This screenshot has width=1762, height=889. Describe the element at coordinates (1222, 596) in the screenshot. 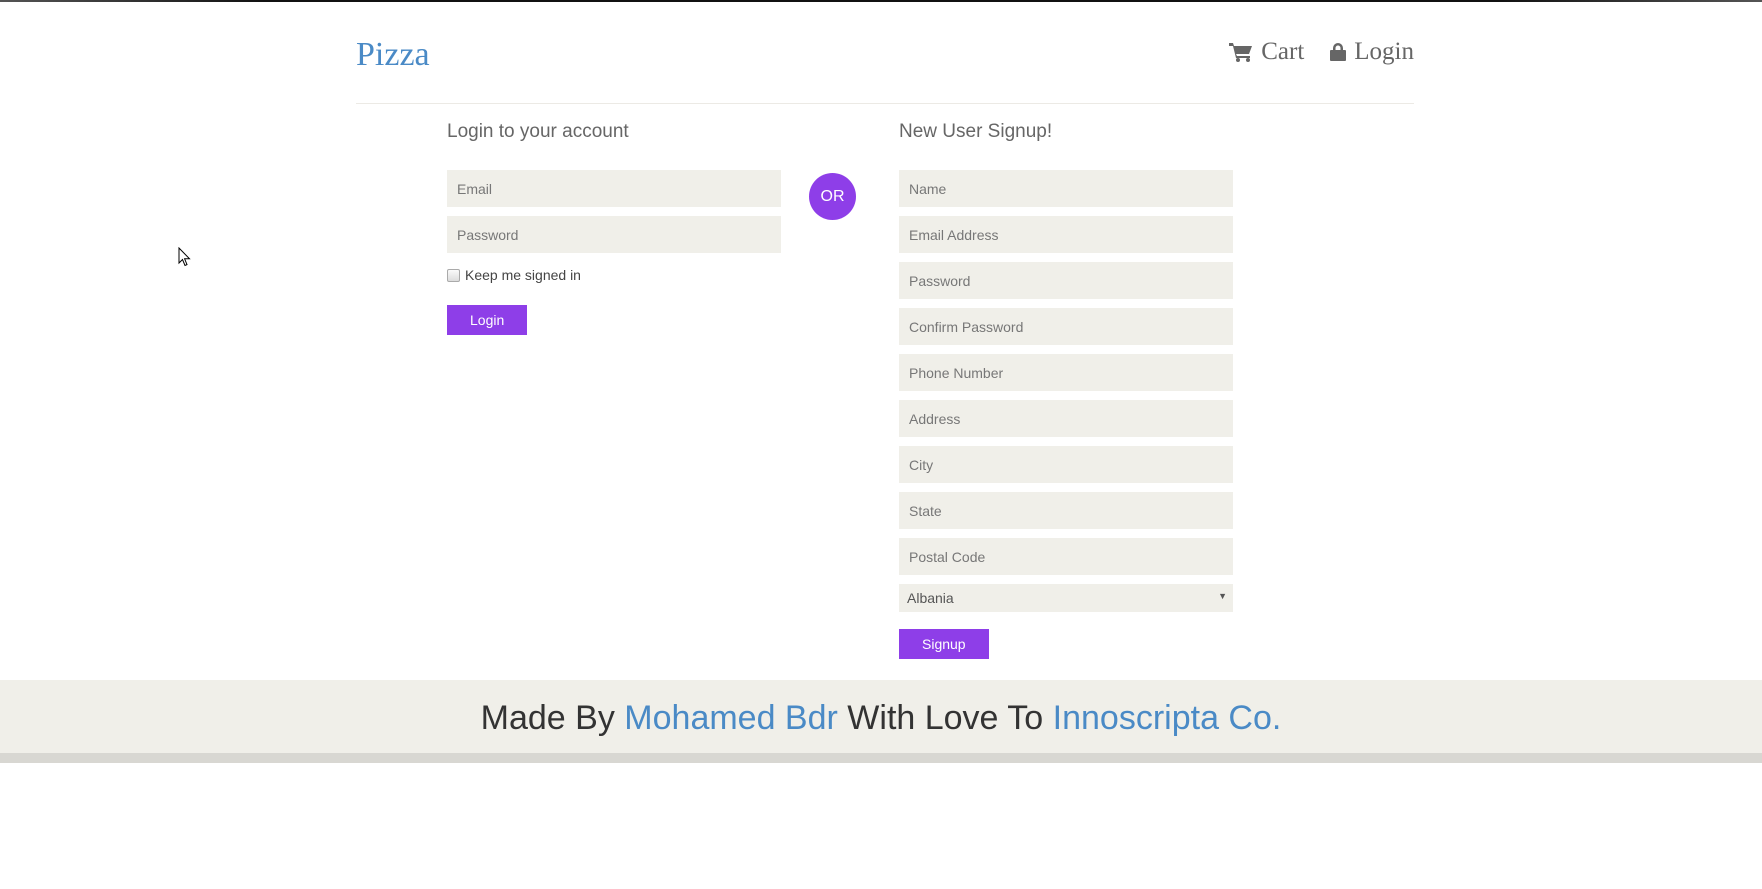

I see `chevron-down-icon: ▼` at that location.